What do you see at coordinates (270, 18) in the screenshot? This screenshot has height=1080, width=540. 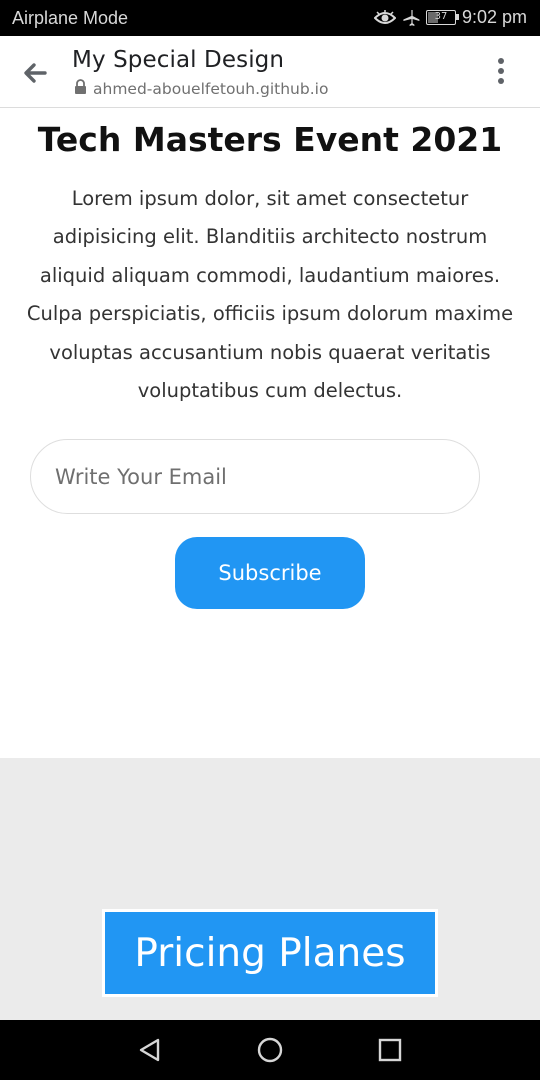 I see `status-bar: Airplane Mode 37 9:02 pm` at bounding box center [270, 18].